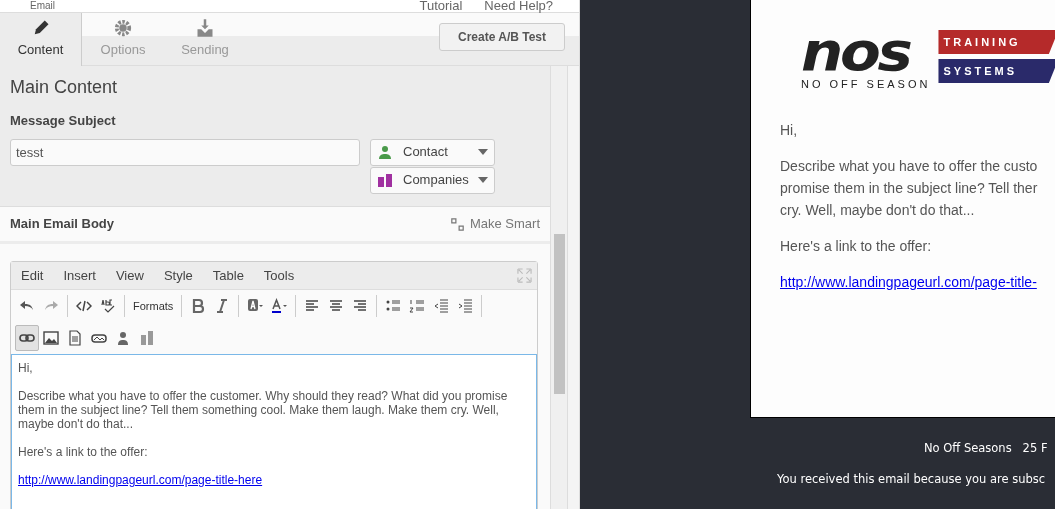 The height and width of the screenshot is (509, 1055). Describe the element at coordinates (27, 338) in the screenshot. I see `link-button` at that location.